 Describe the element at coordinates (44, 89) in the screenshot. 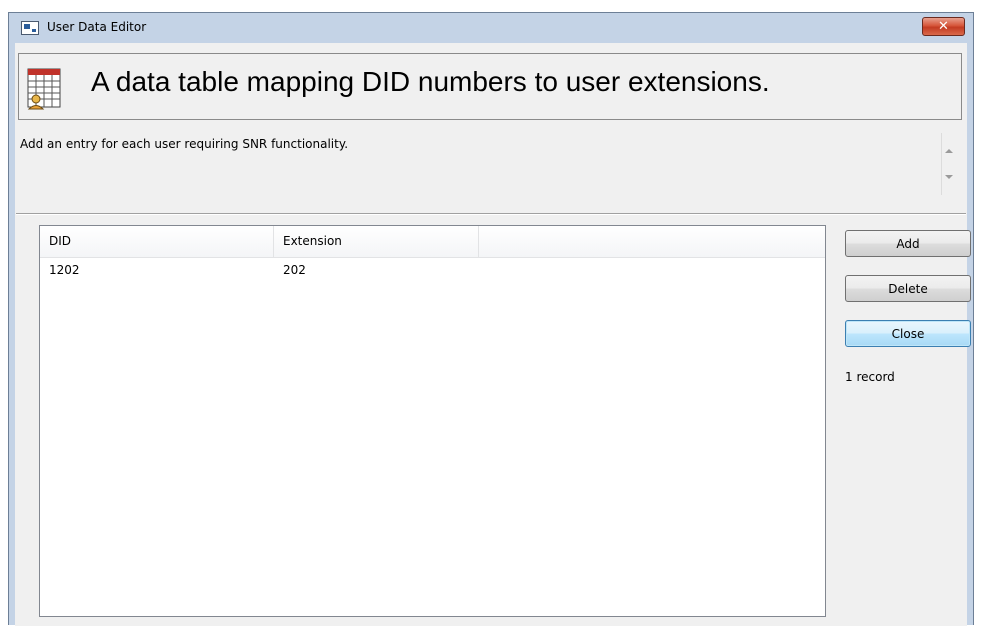

I see `table-user-icon` at that location.